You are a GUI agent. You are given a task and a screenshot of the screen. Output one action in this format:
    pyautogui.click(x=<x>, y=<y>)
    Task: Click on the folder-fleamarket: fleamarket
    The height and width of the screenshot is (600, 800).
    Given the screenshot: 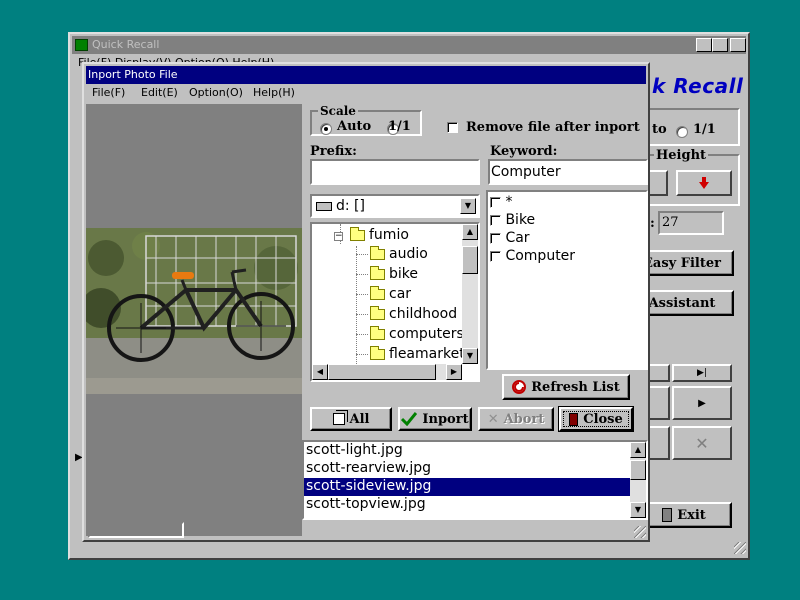 What is the action you would take?
    pyautogui.click(x=417, y=353)
    